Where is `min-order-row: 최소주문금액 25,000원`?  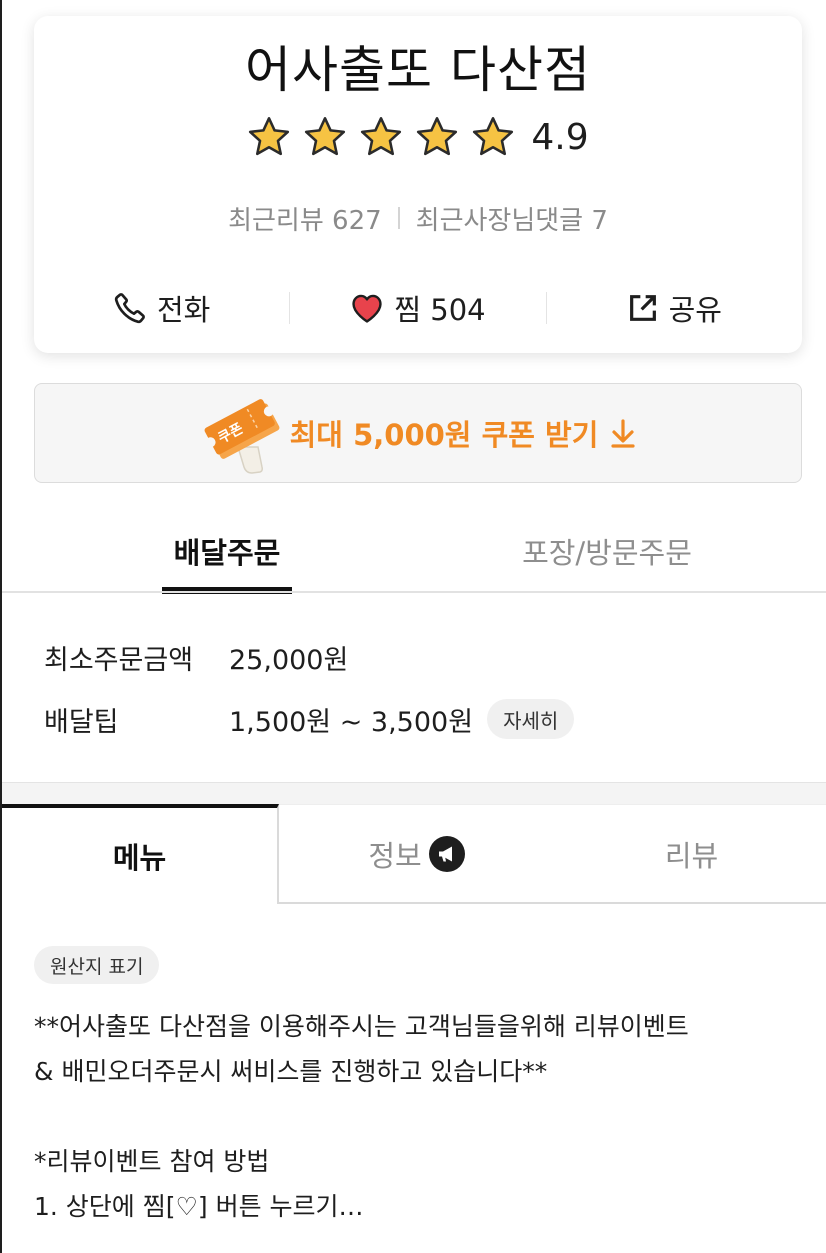
min-order-row: 최소주문금액 25,000원 is located at coordinates (196, 657).